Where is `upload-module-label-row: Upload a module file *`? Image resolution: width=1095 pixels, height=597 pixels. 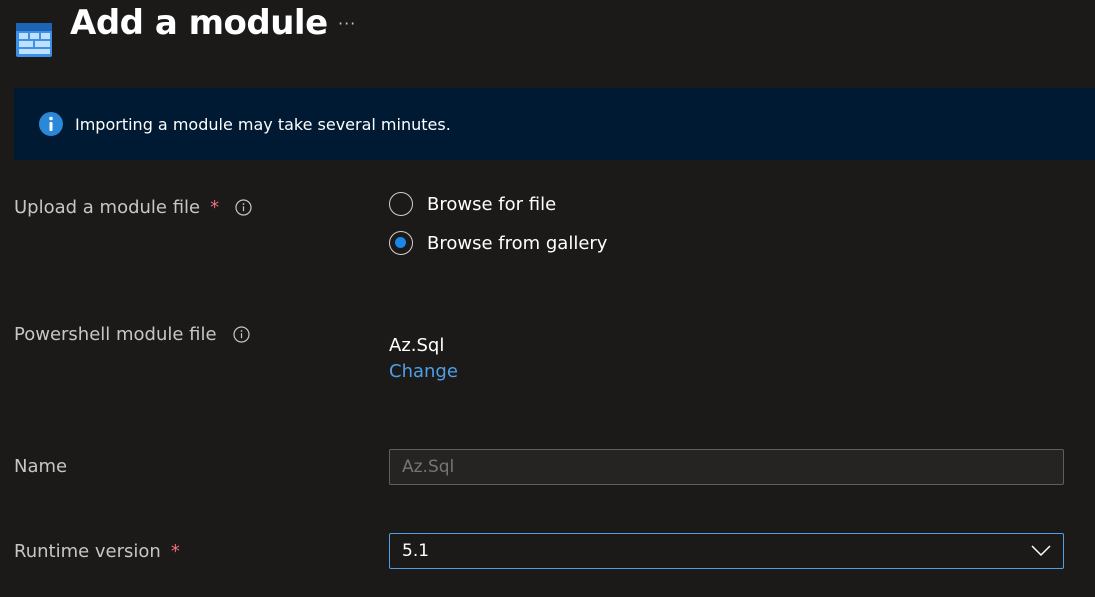
upload-module-label-row: Upload a module file * is located at coordinates (133, 207).